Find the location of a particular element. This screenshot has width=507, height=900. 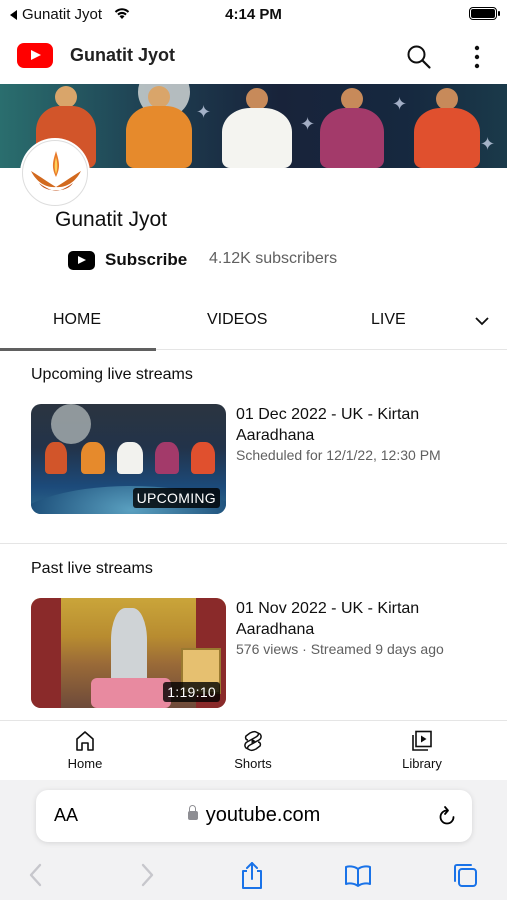

bottom-navigation: Home Shorts Library is located at coordinates (253, 750).